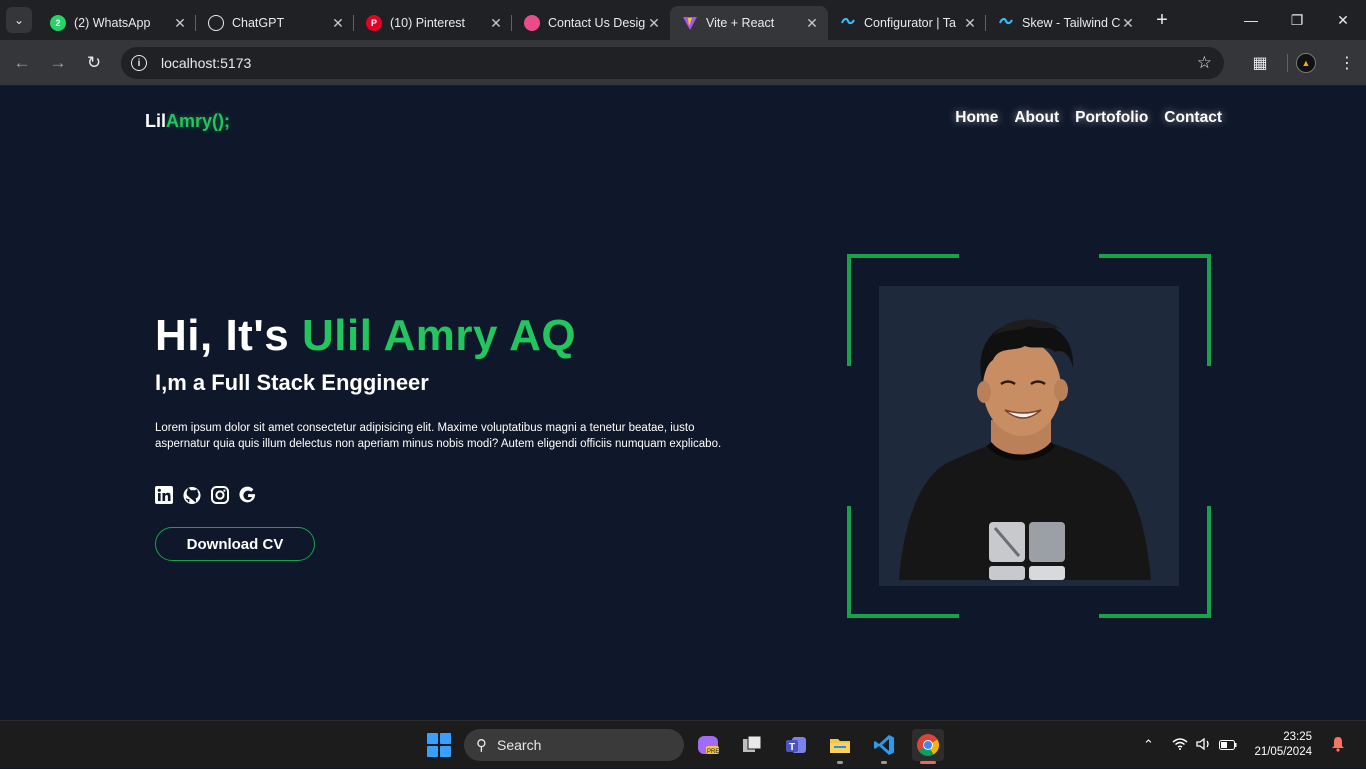  I want to click on vscode-icon, so click(884, 746).